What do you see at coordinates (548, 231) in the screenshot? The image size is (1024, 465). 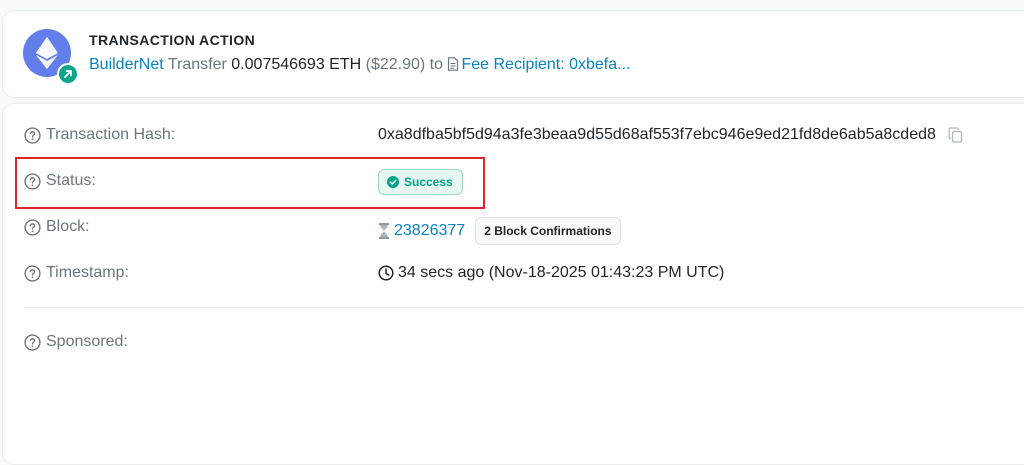 I see `block-confirmations-badge: 2 Block Confirmations` at bounding box center [548, 231].